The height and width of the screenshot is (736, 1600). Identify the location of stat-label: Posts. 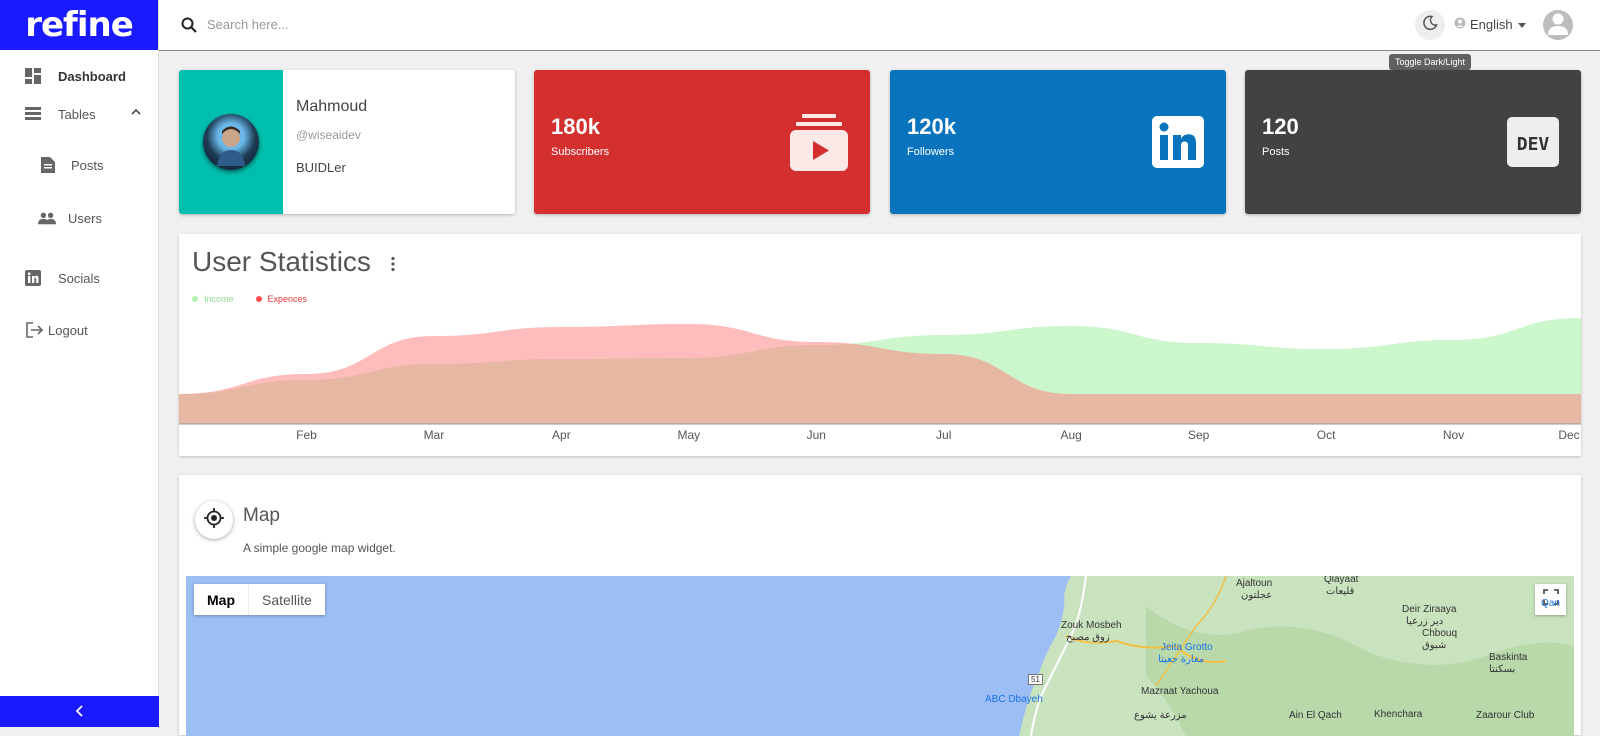
(1276, 152).